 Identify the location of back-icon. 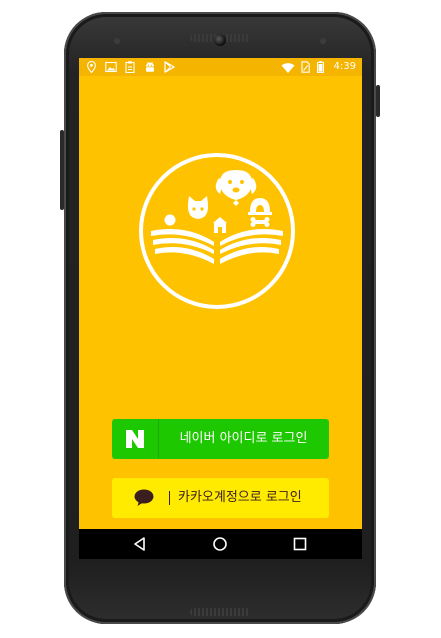
(140, 544).